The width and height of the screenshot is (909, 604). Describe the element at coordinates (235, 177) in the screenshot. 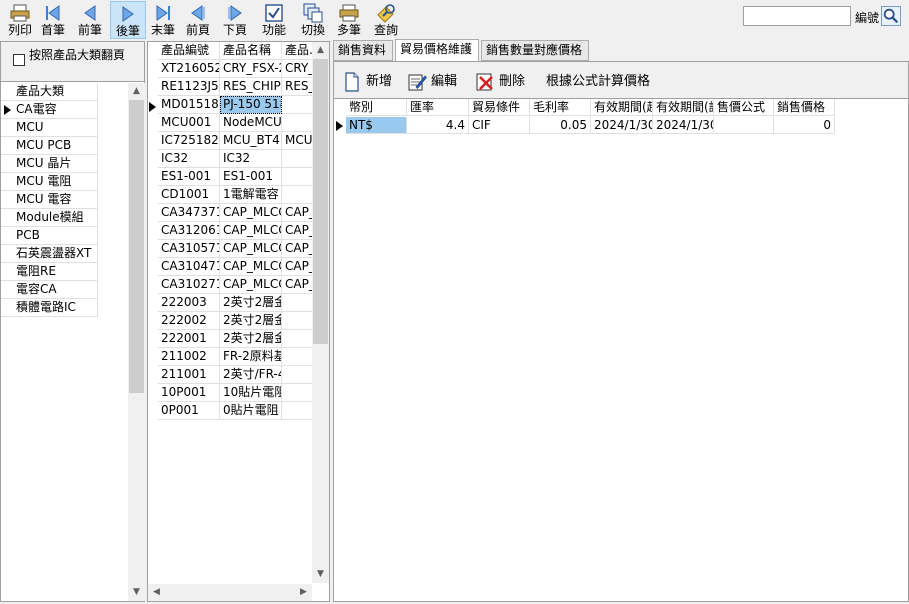

I see `table-row: ES1-001 ES1-001` at that location.